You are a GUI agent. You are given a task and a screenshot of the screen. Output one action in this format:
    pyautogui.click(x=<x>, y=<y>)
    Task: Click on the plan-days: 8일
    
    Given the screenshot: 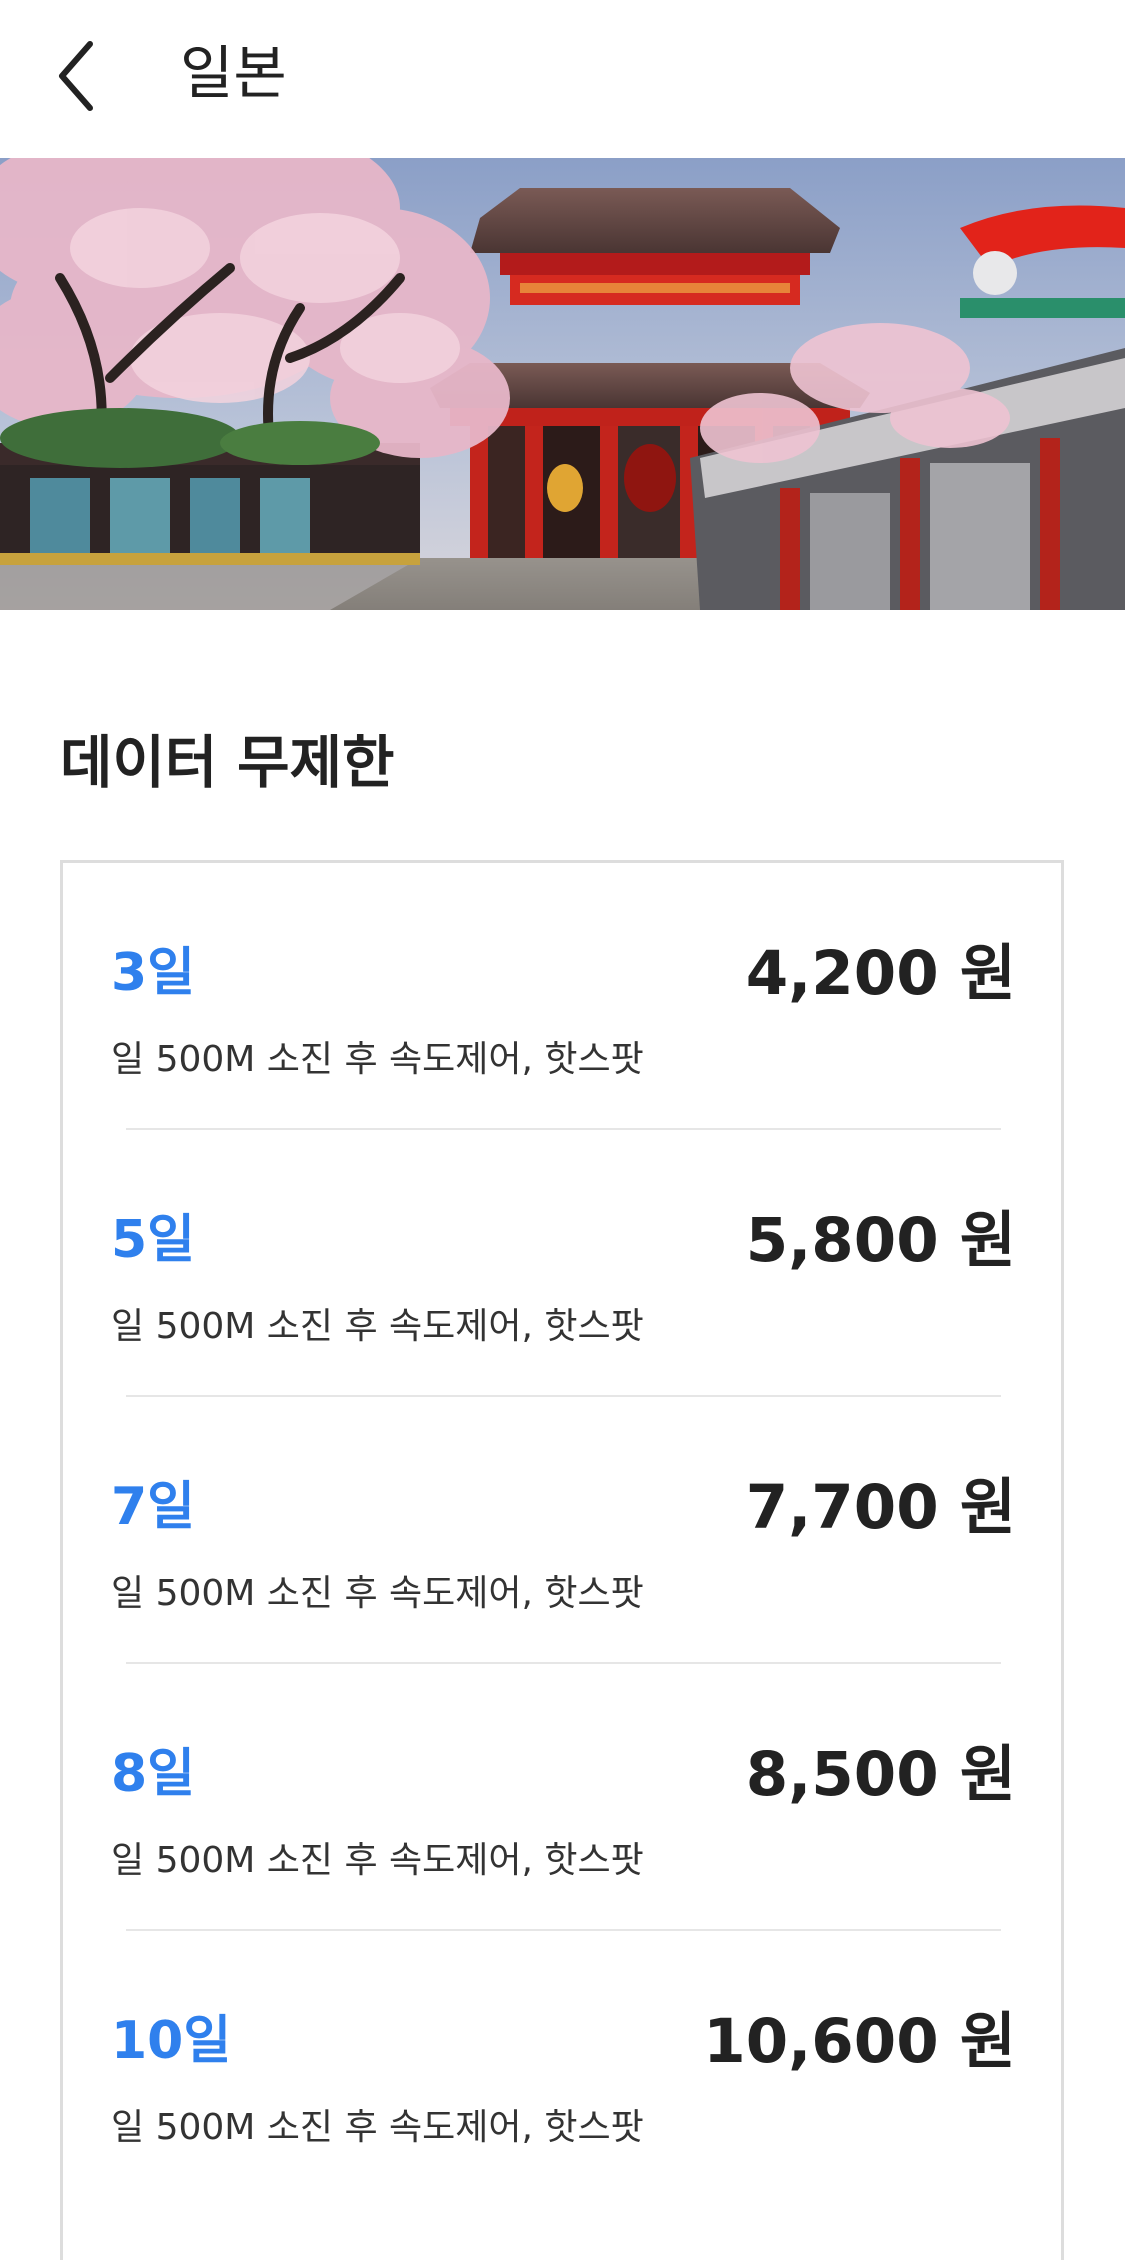 What is the action you would take?
    pyautogui.click(x=153, y=1774)
    